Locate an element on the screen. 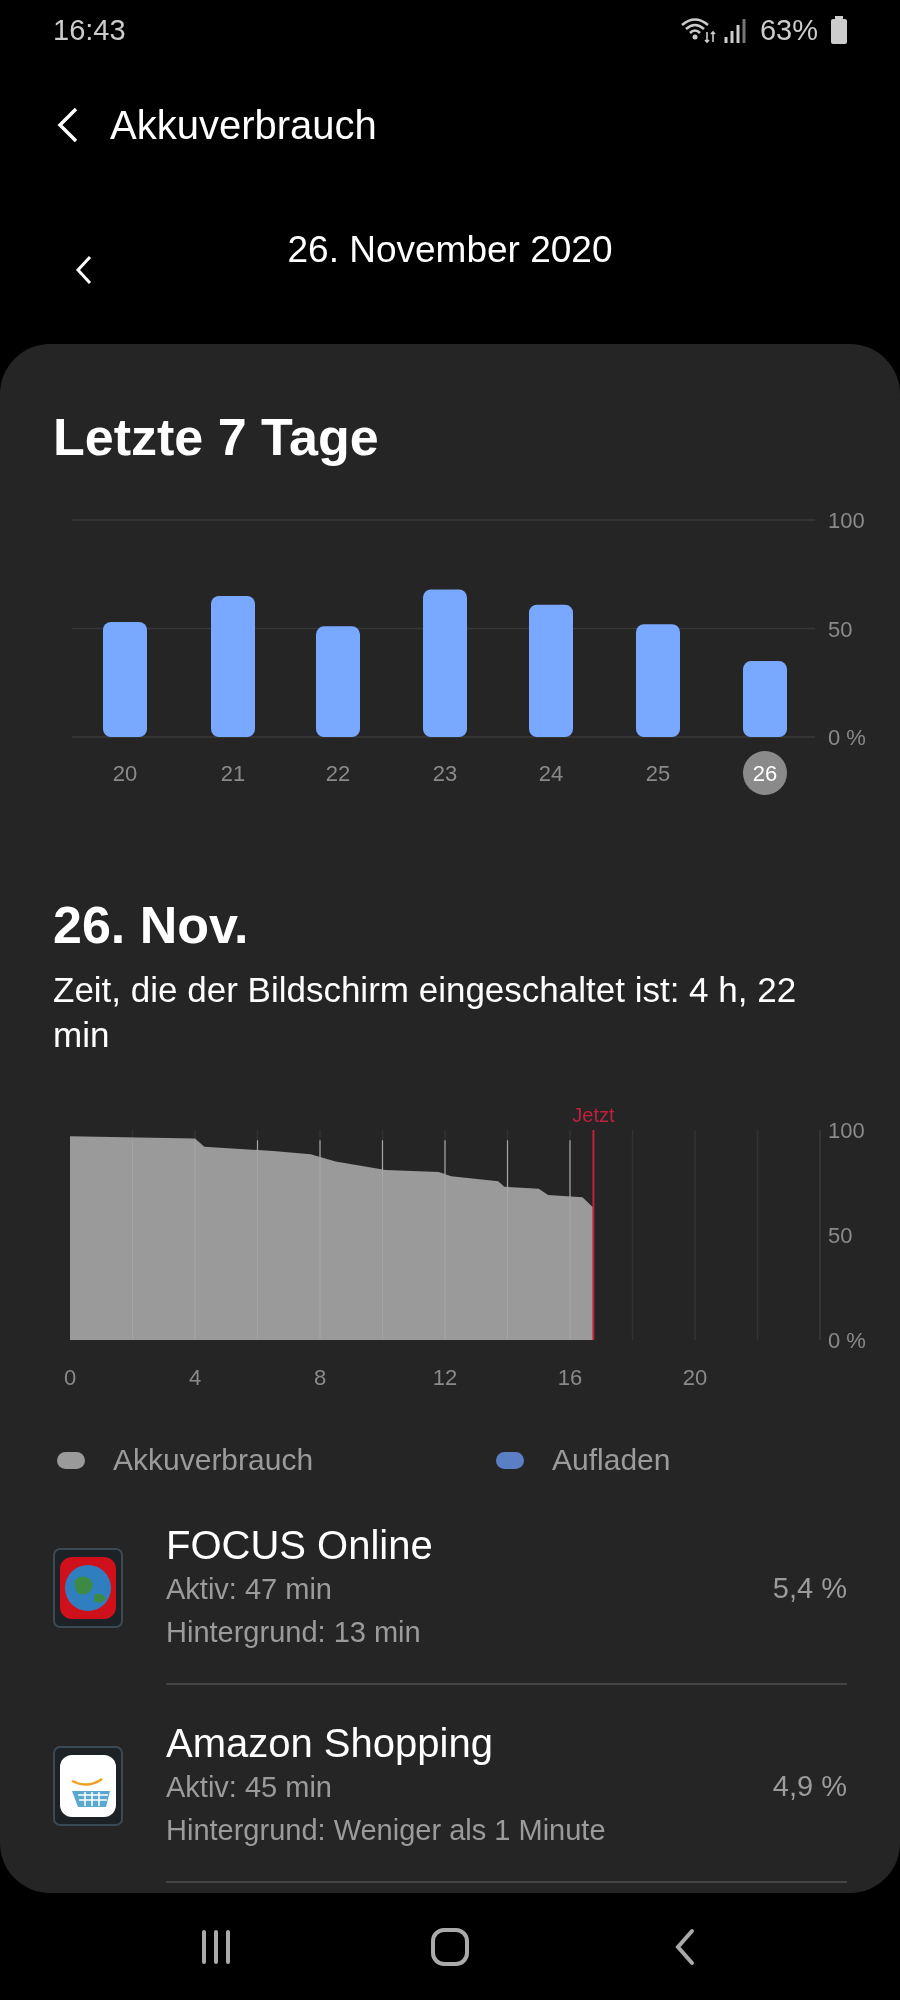 The height and width of the screenshot is (2000, 900). page-title: Akkuverbrauch is located at coordinates (243, 125).